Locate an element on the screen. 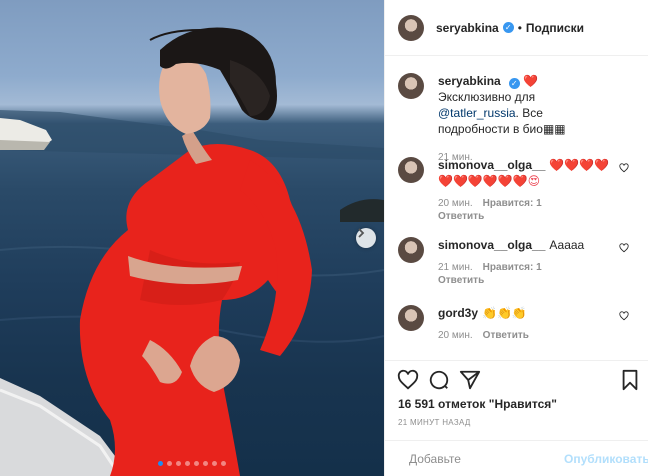 Image resolution: width=648 pixels, height=476 pixels. likes-number: 16 591 отметок is located at coordinates (442, 404).